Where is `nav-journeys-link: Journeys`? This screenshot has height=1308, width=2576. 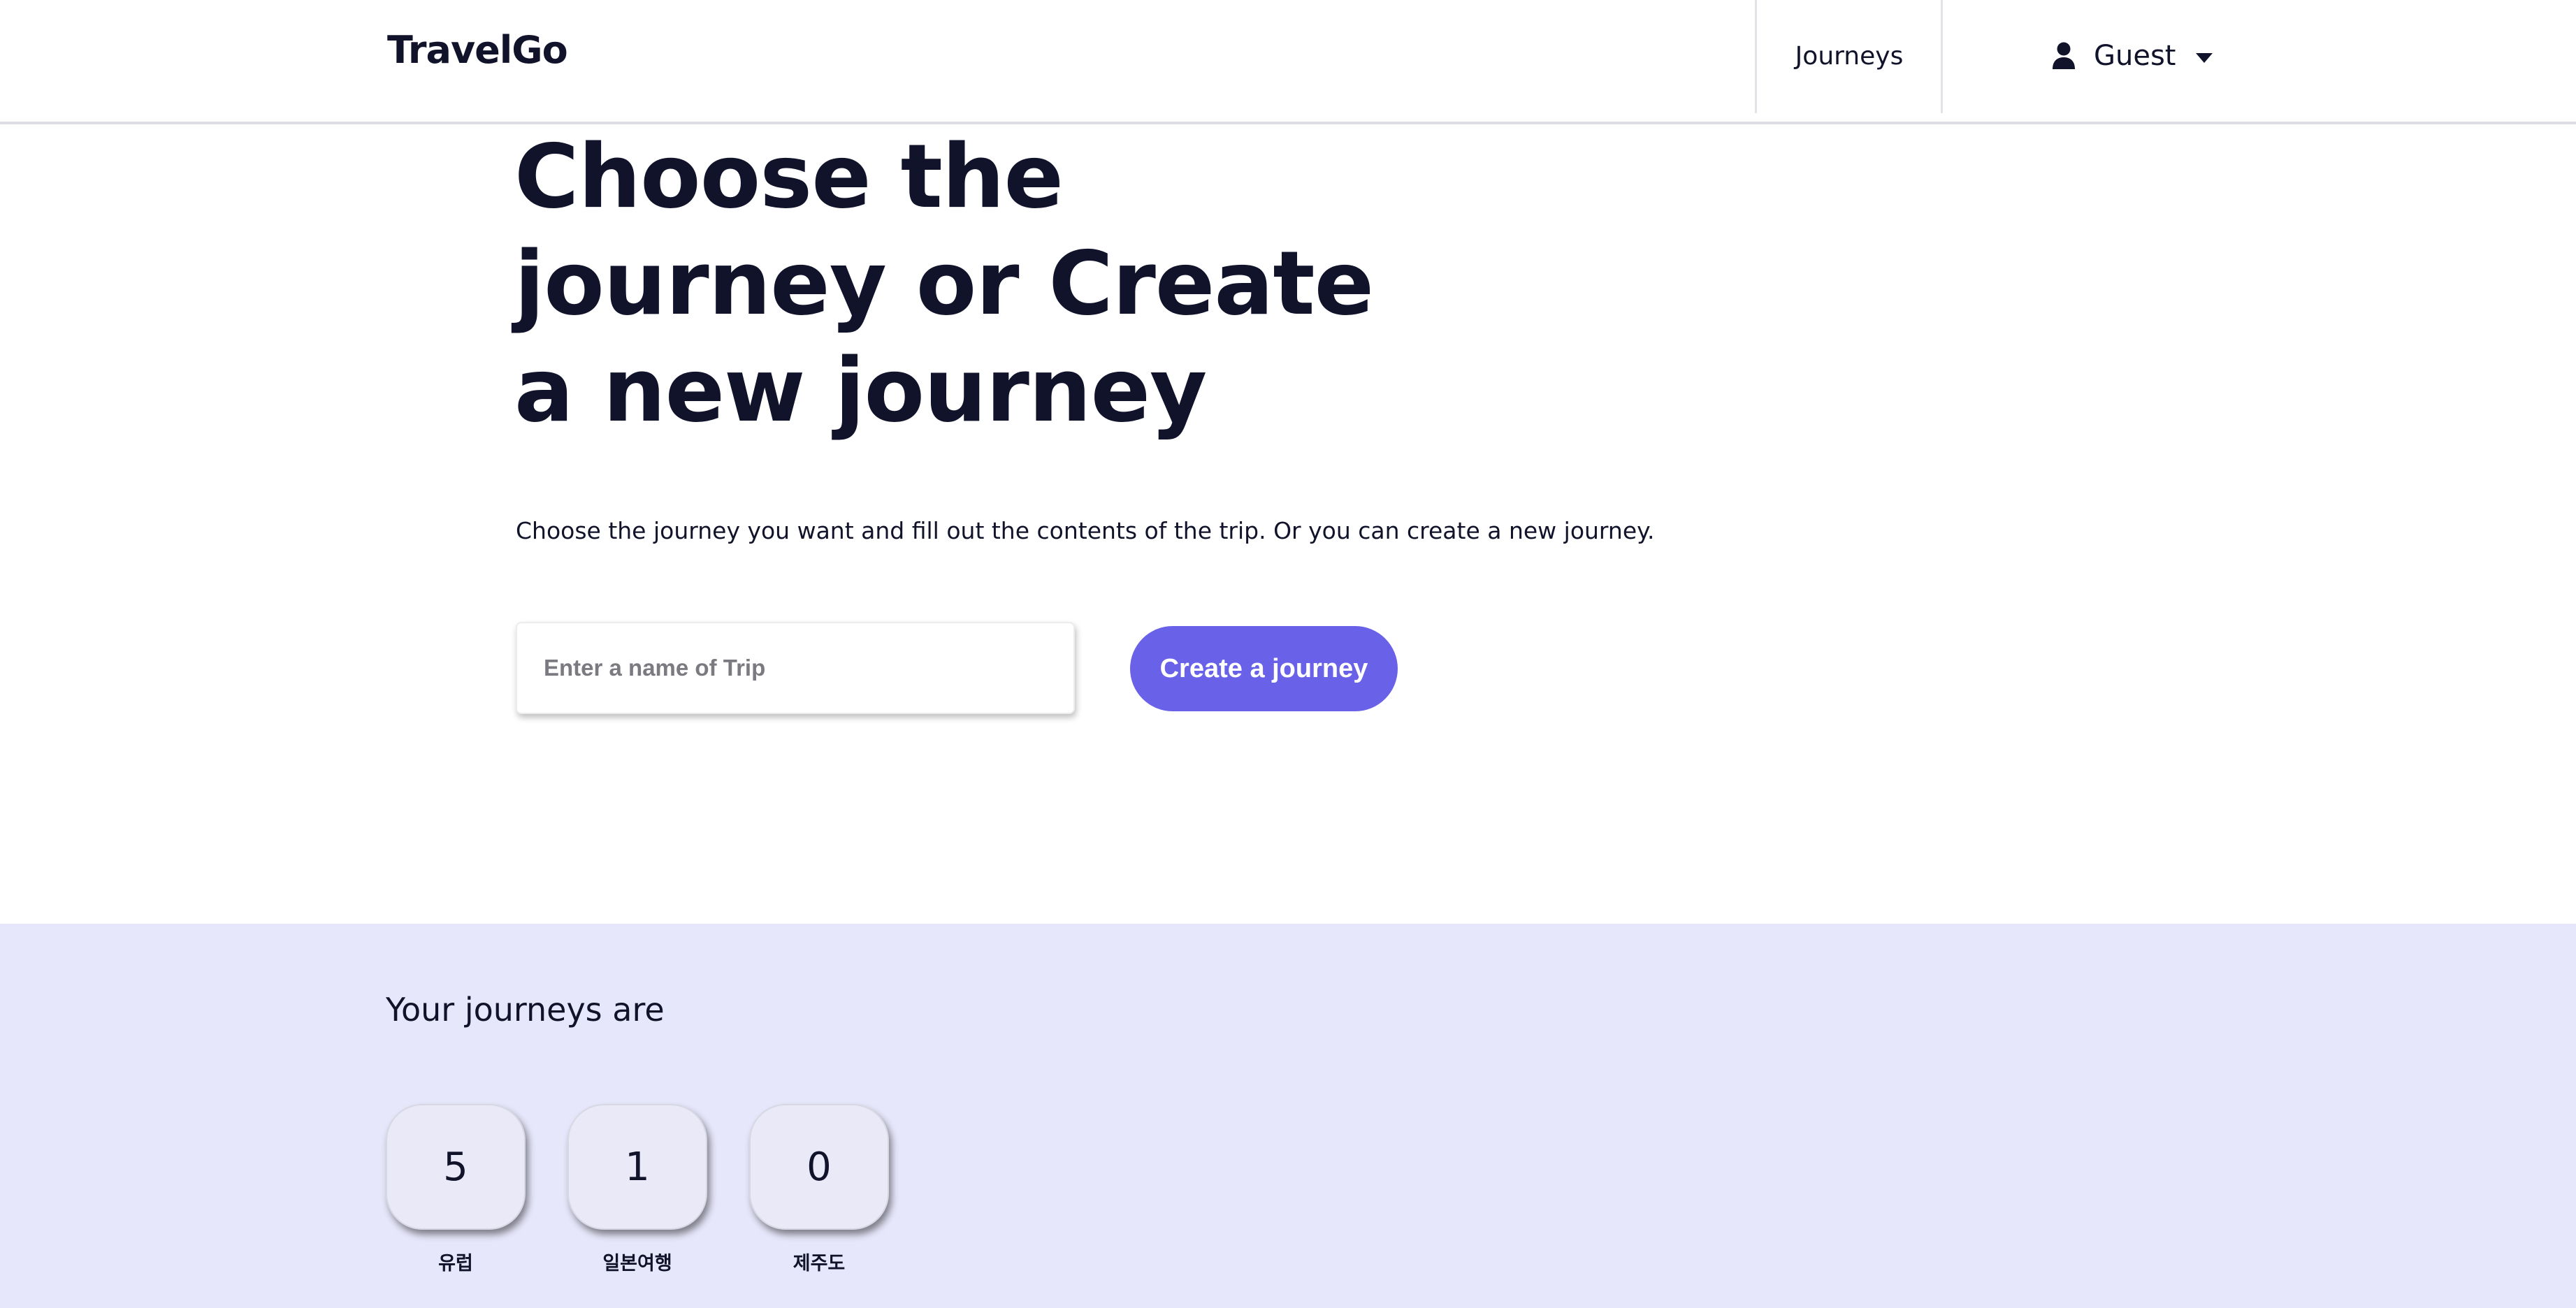 nav-journeys-link: Journeys is located at coordinates (1849, 56).